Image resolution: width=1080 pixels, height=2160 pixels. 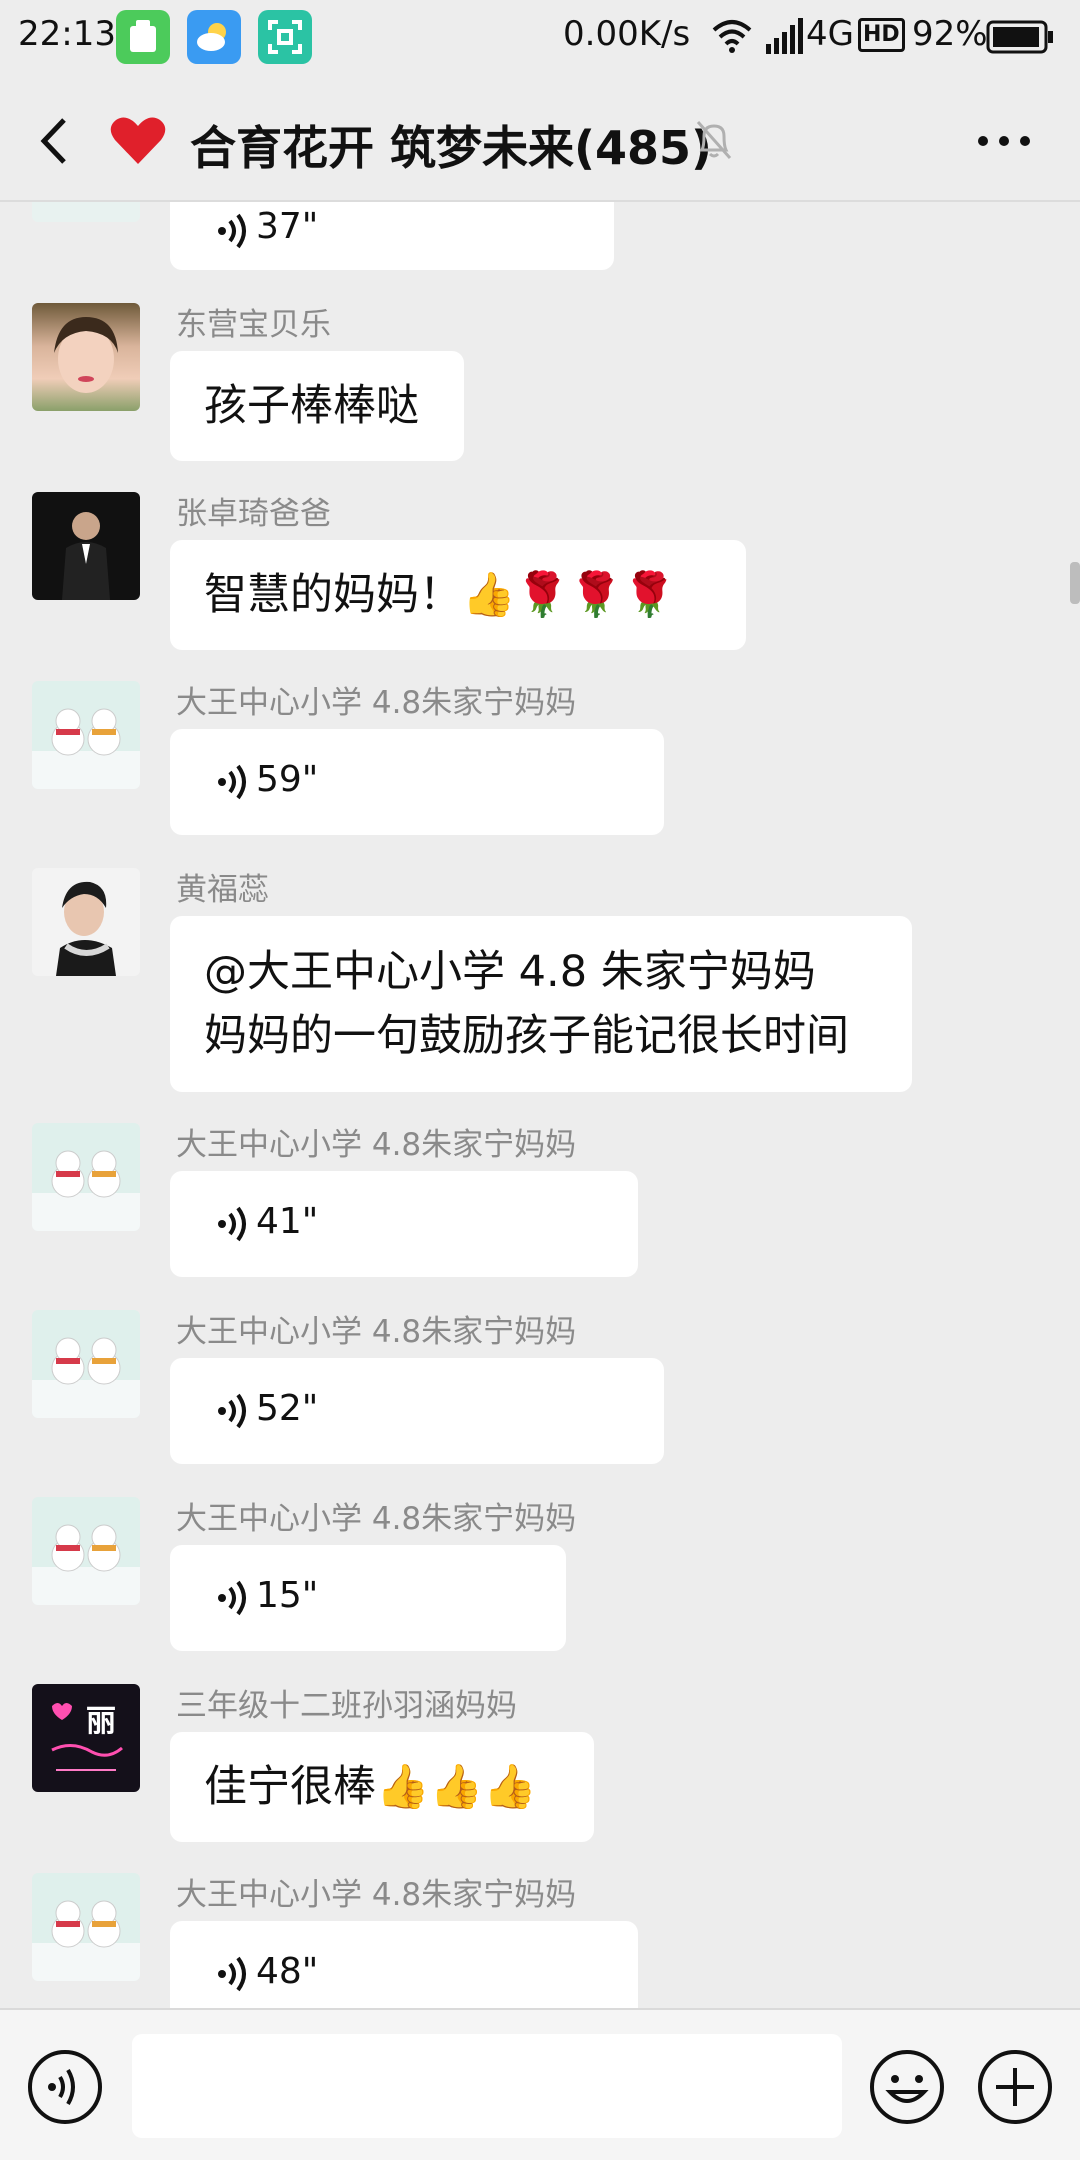 What do you see at coordinates (784, 36) in the screenshot?
I see `signal-icon` at bounding box center [784, 36].